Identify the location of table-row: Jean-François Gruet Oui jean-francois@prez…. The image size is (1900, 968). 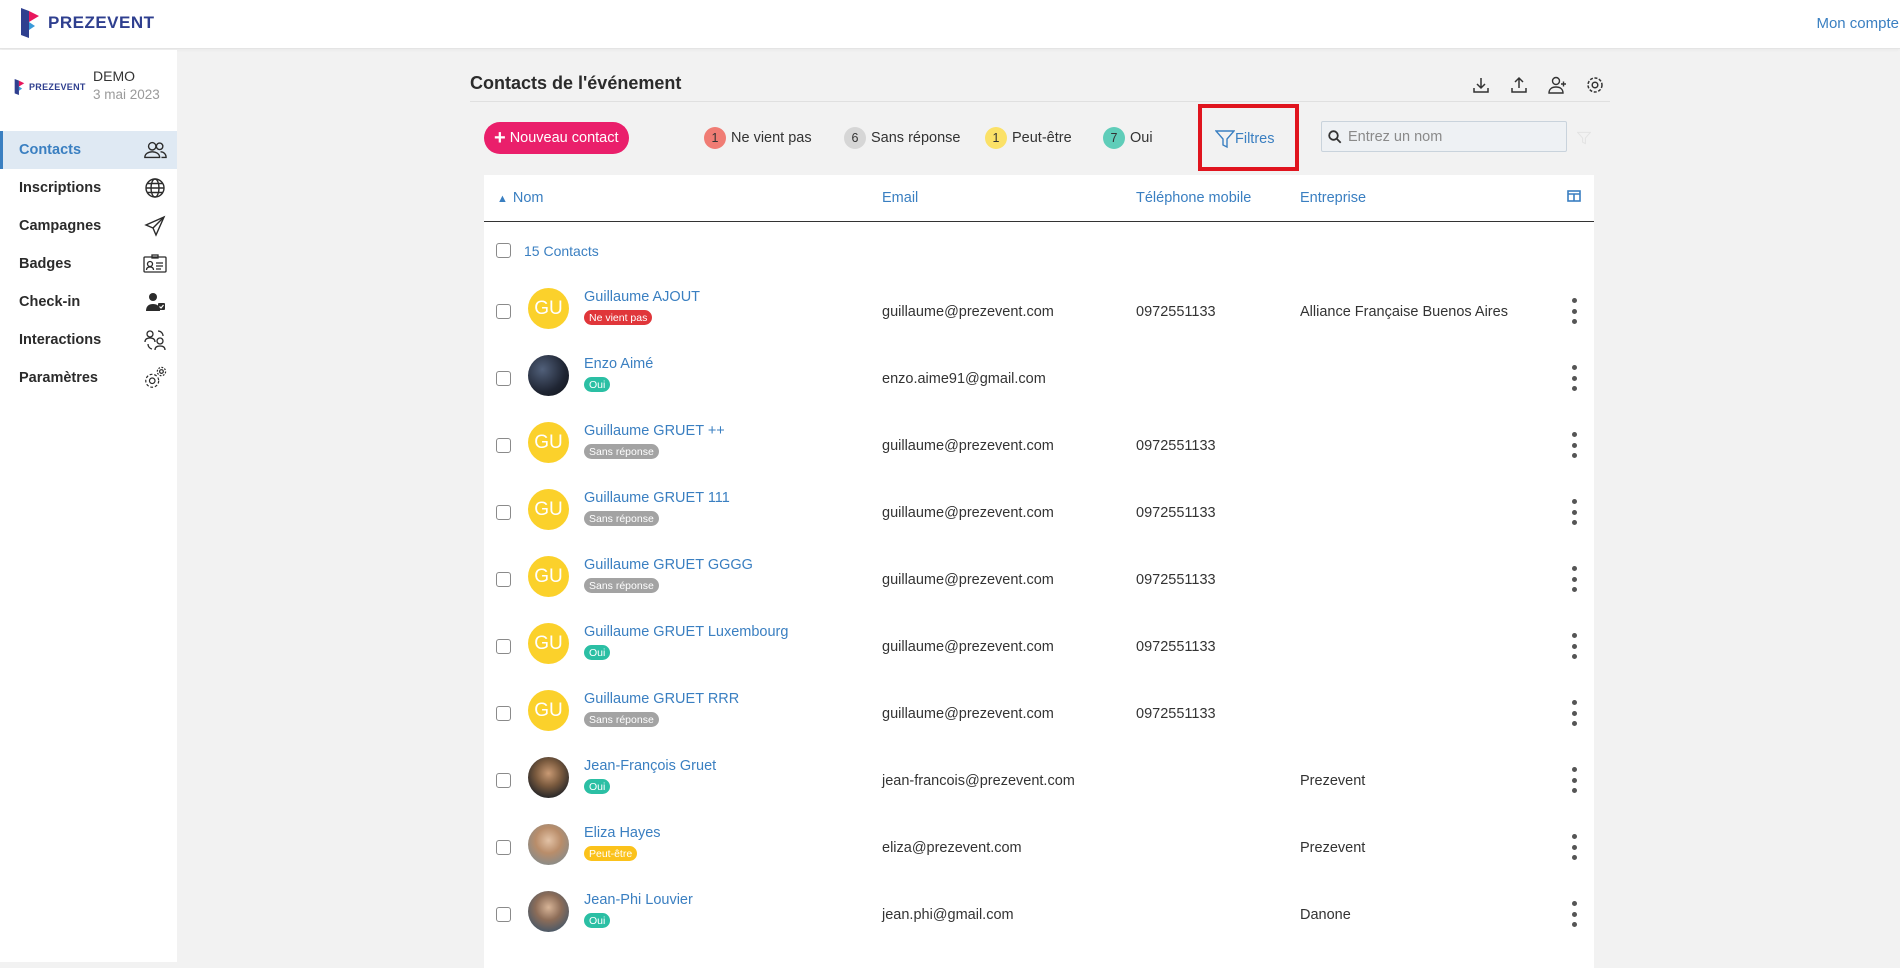
(1039, 780).